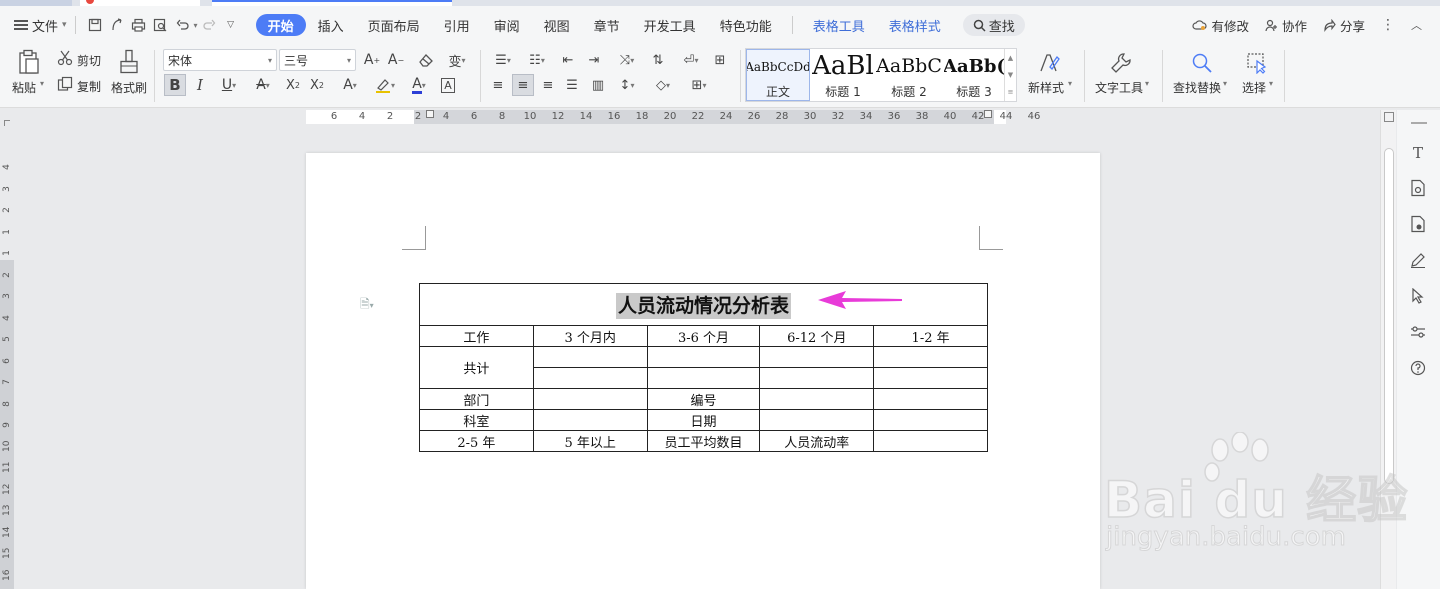 The image size is (1440, 589). I want to click on align-left-icon: ≡, so click(498, 85).